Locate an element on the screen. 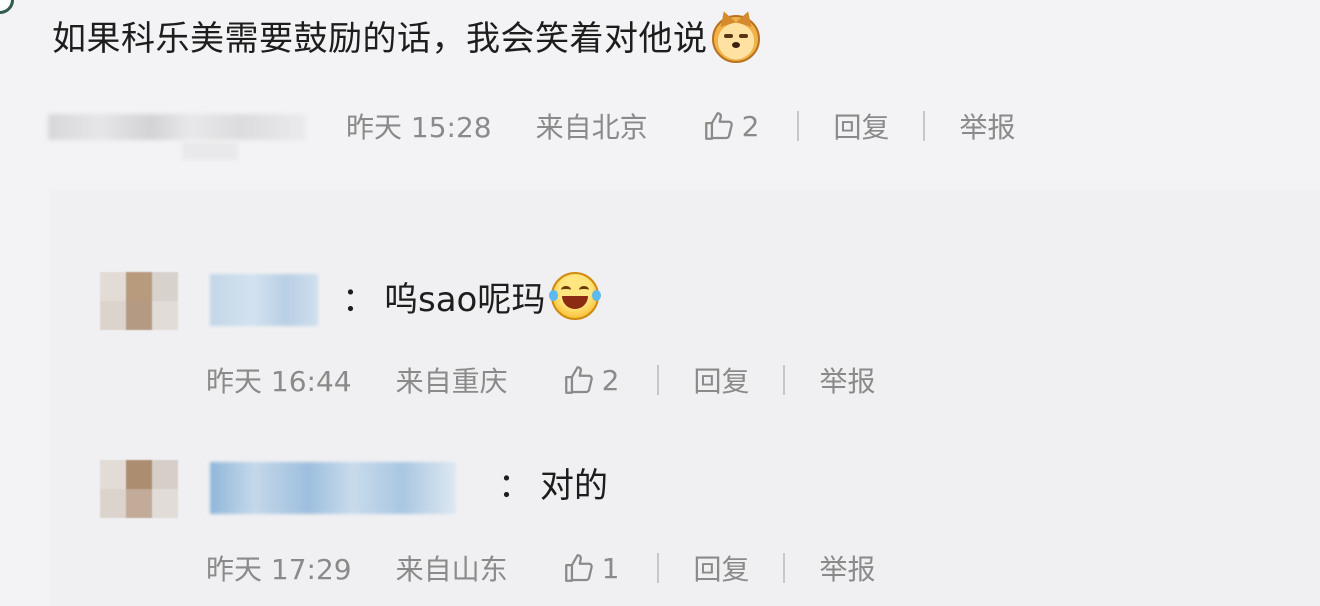 The width and height of the screenshot is (1320, 606). laughing-tears-emoji-icon is located at coordinates (575, 296).